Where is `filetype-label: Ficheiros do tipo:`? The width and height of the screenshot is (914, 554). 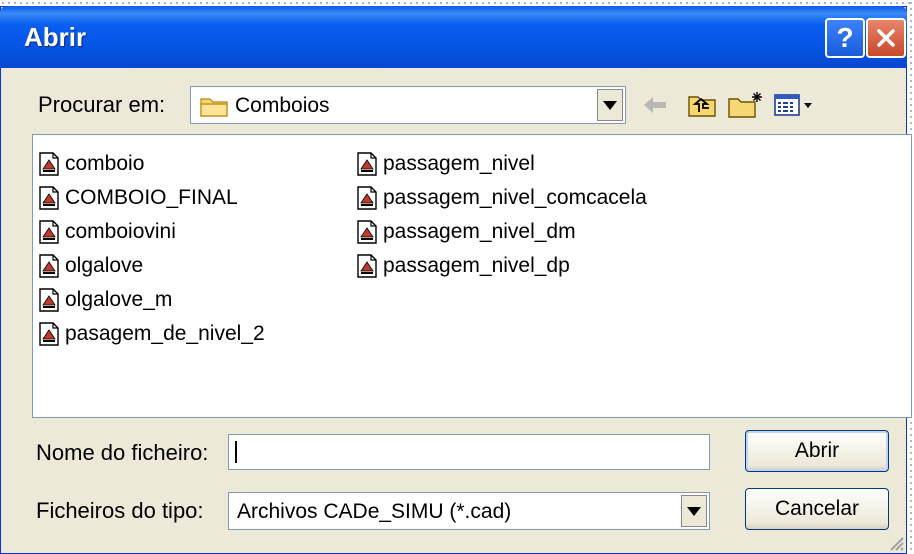
filetype-label: Ficheiros do tipo: is located at coordinates (120, 510).